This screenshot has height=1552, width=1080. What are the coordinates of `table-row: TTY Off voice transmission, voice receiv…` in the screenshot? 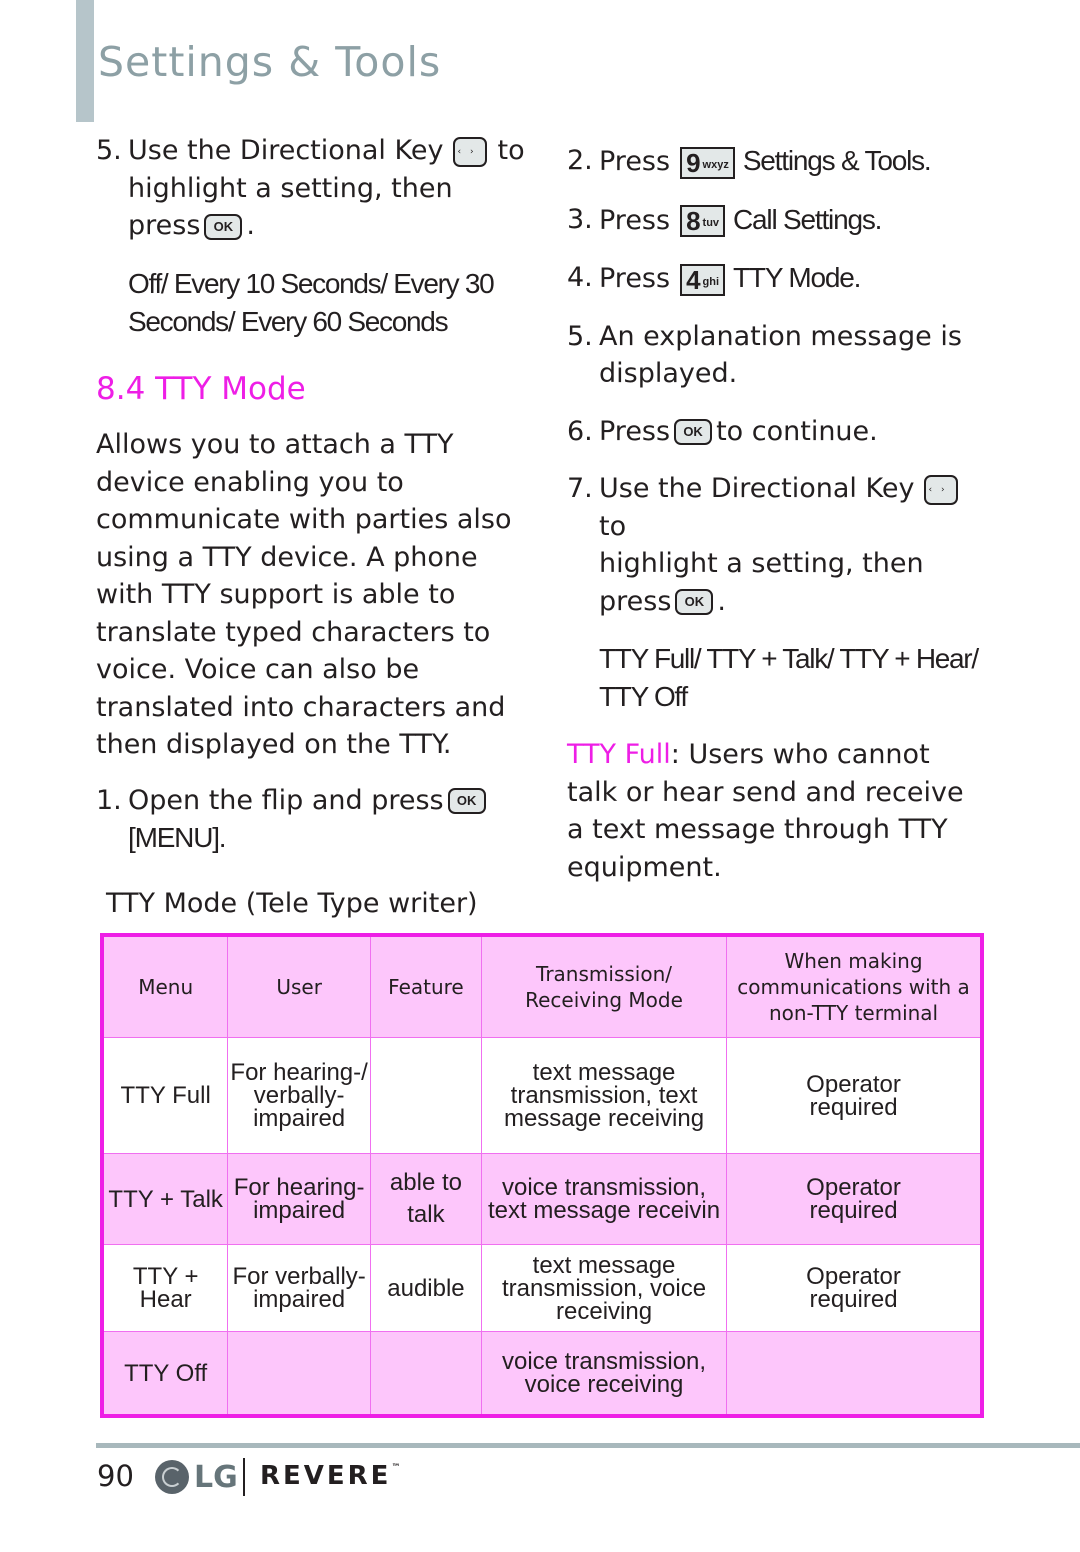 It's located at (542, 1374).